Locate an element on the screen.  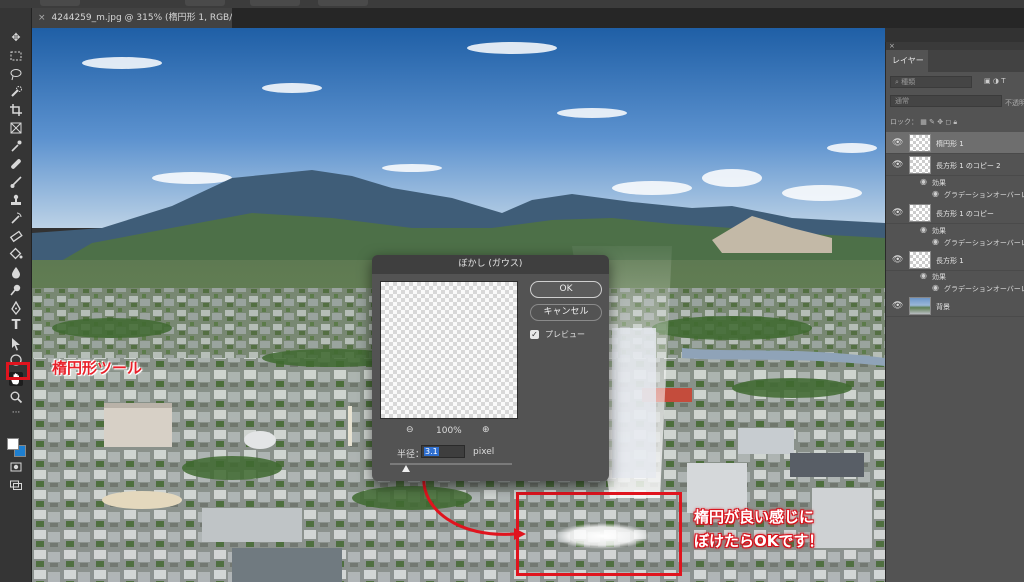
blend-mode-select: 通常 is located at coordinates (946, 101).